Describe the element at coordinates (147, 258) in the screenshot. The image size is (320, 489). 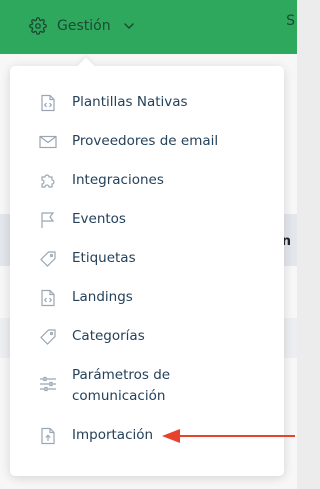
I see `menu-item-etiquetas: Etiquetas` at that location.